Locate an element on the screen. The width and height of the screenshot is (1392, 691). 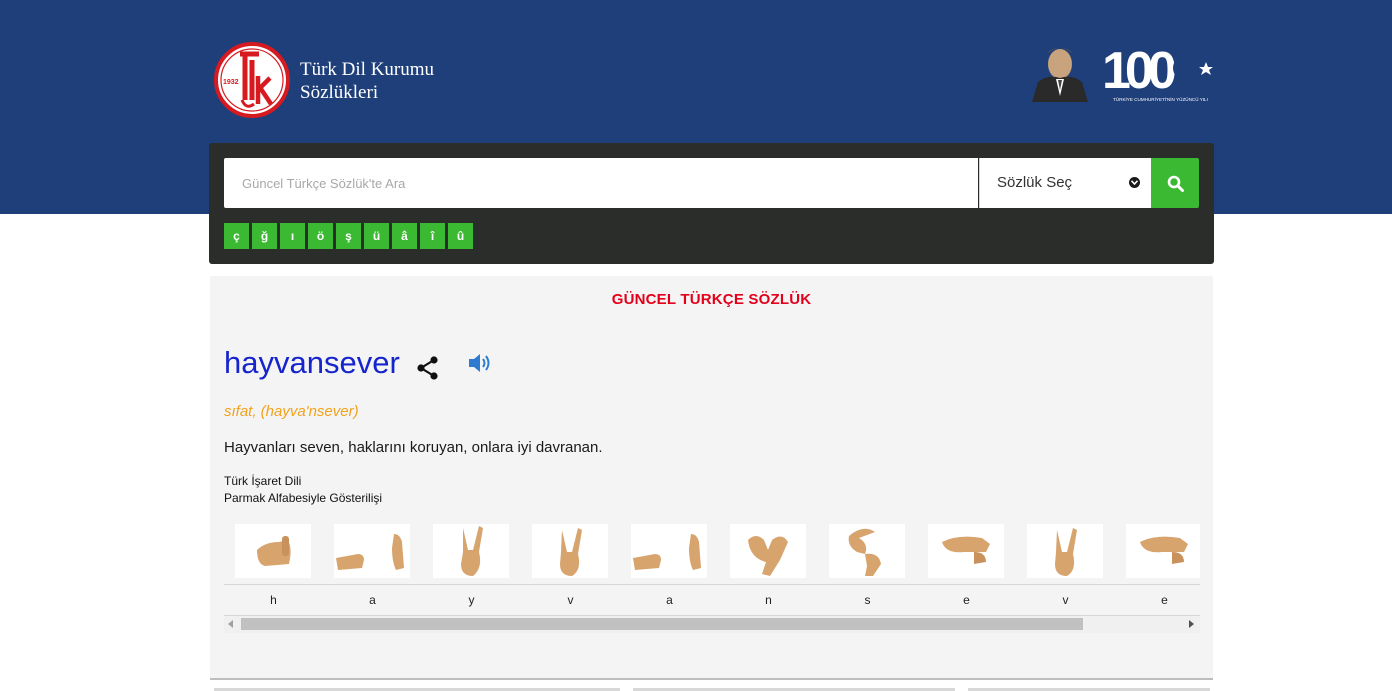
speaker-icon is located at coordinates (481, 363).